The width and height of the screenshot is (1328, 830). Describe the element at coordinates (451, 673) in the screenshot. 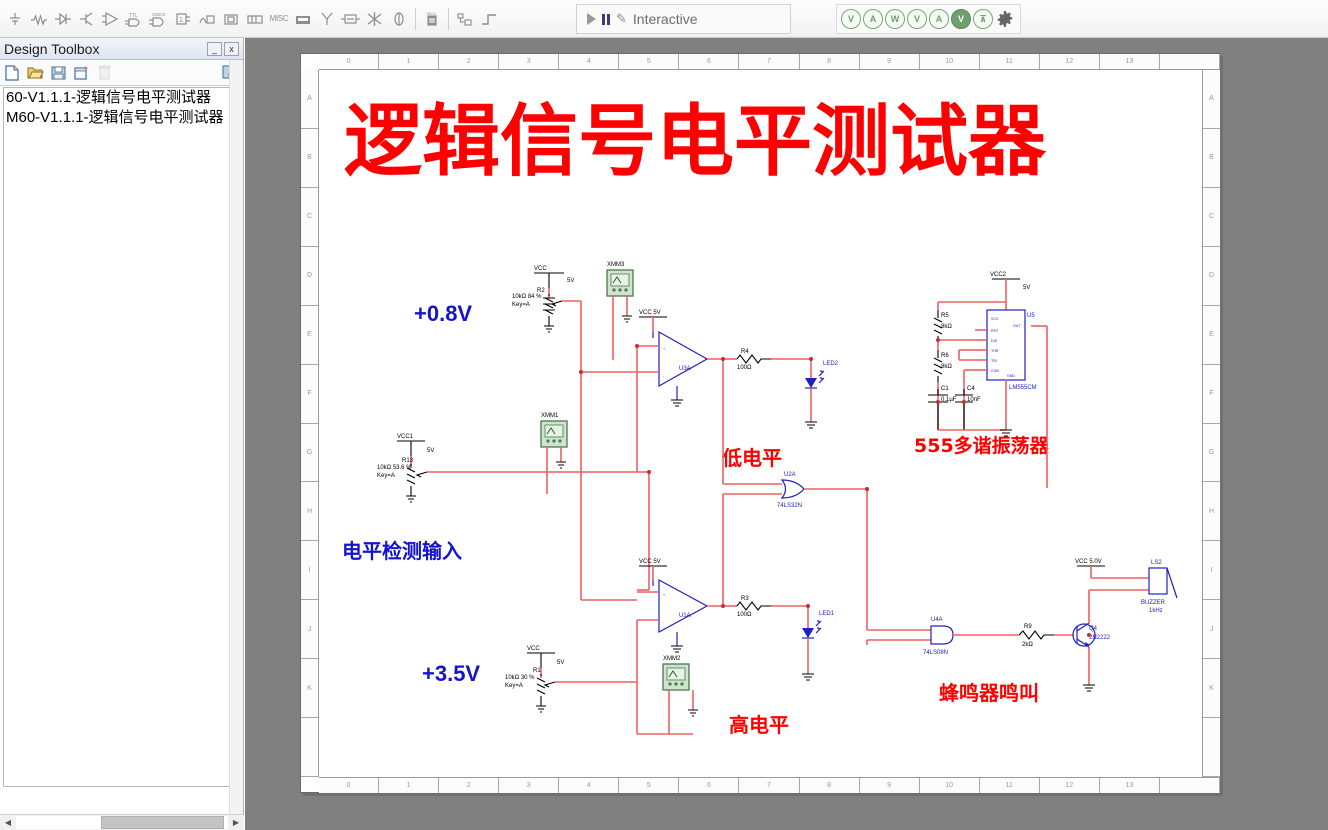

I see `annotation-v-high: +3.5V` at that location.